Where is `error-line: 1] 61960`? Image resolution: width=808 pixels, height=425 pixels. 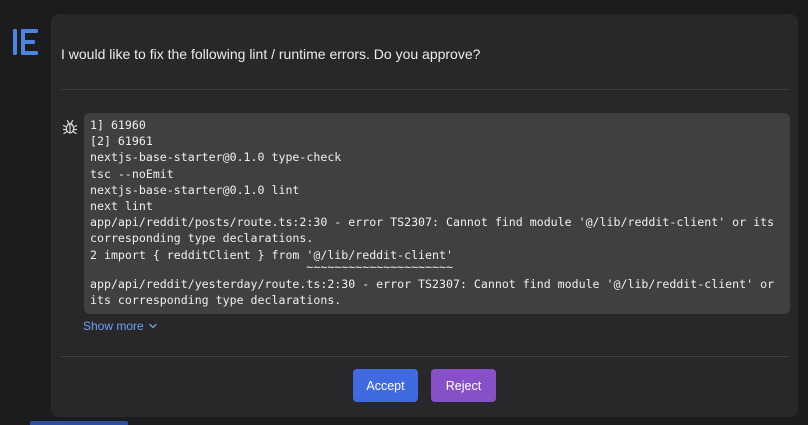
error-line: 1] 61960 is located at coordinates (118, 125).